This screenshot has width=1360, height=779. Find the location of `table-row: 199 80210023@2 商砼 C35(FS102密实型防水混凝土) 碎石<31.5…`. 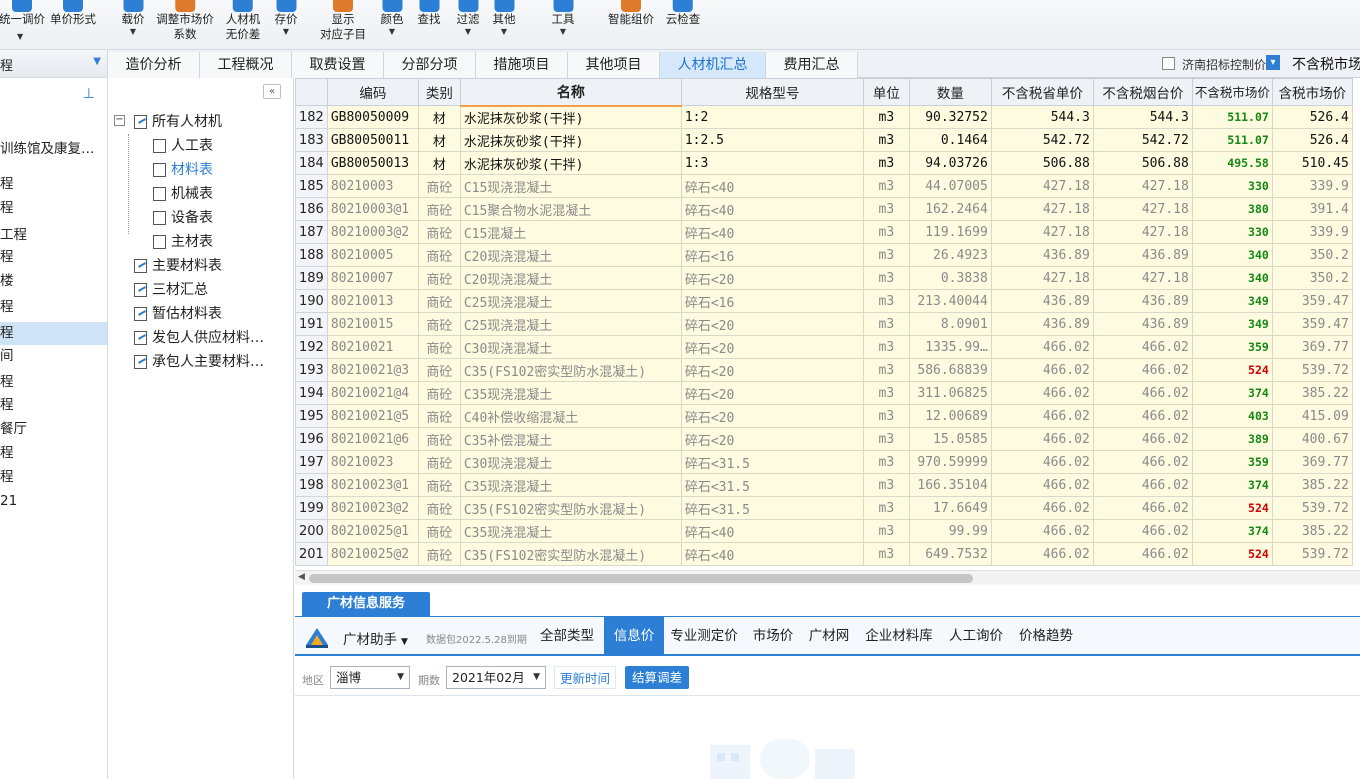

table-row: 199 80210023@2 商砼 C35(FS102密实型防水混凝土) 碎石<31.5… is located at coordinates (824, 508).